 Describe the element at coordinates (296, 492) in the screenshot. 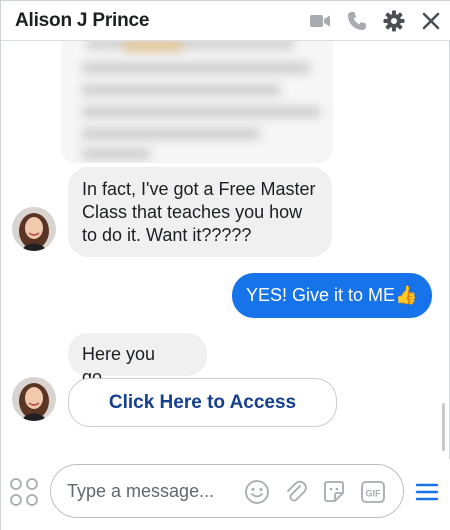

I see `attachment-icon` at that location.